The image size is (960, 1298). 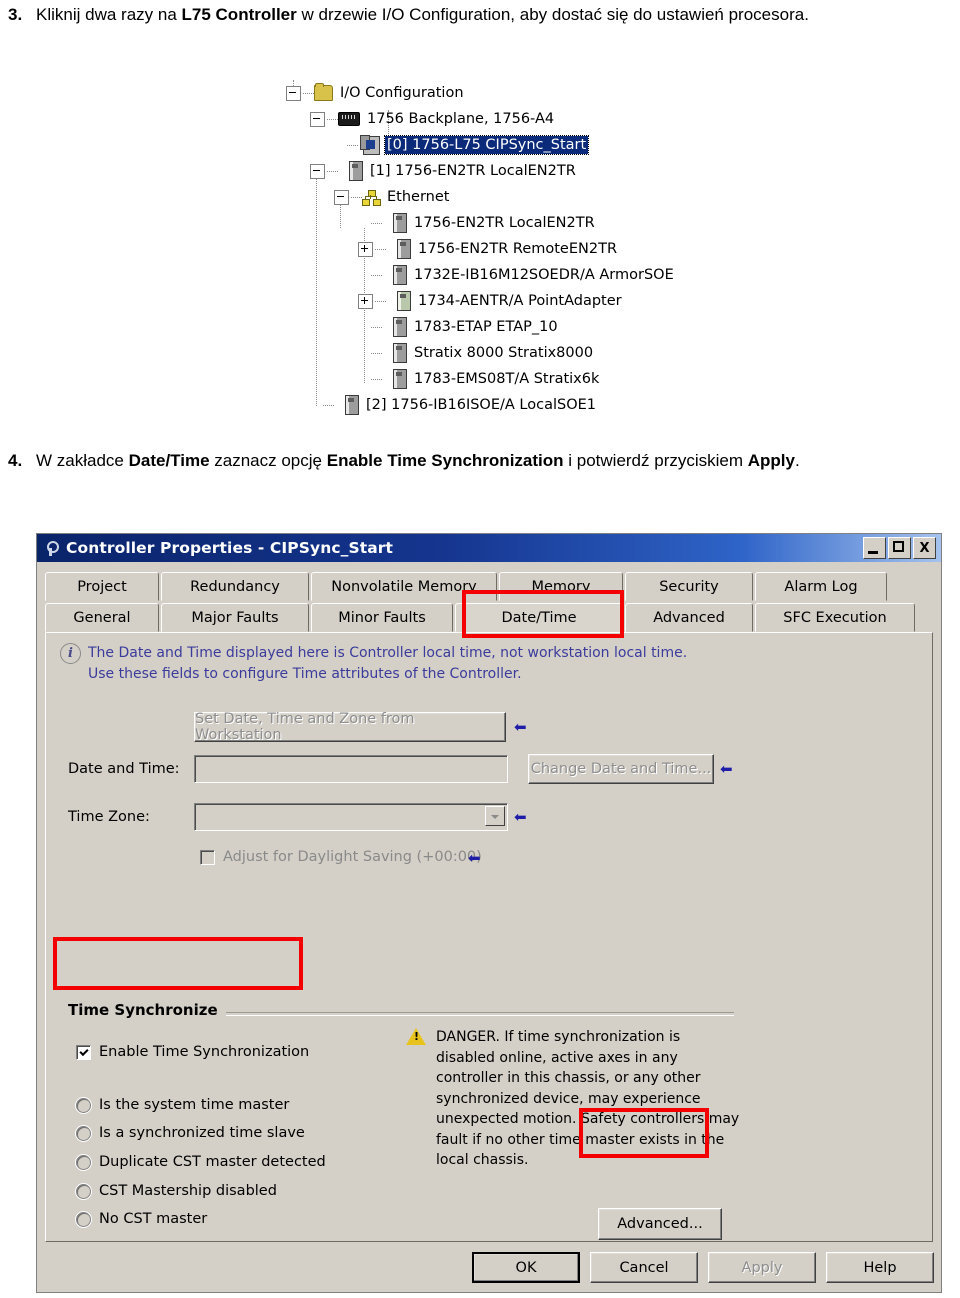 What do you see at coordinates (370, 144) in the screenshot?
I see `controller-icon` at bounding box center [370, 144].